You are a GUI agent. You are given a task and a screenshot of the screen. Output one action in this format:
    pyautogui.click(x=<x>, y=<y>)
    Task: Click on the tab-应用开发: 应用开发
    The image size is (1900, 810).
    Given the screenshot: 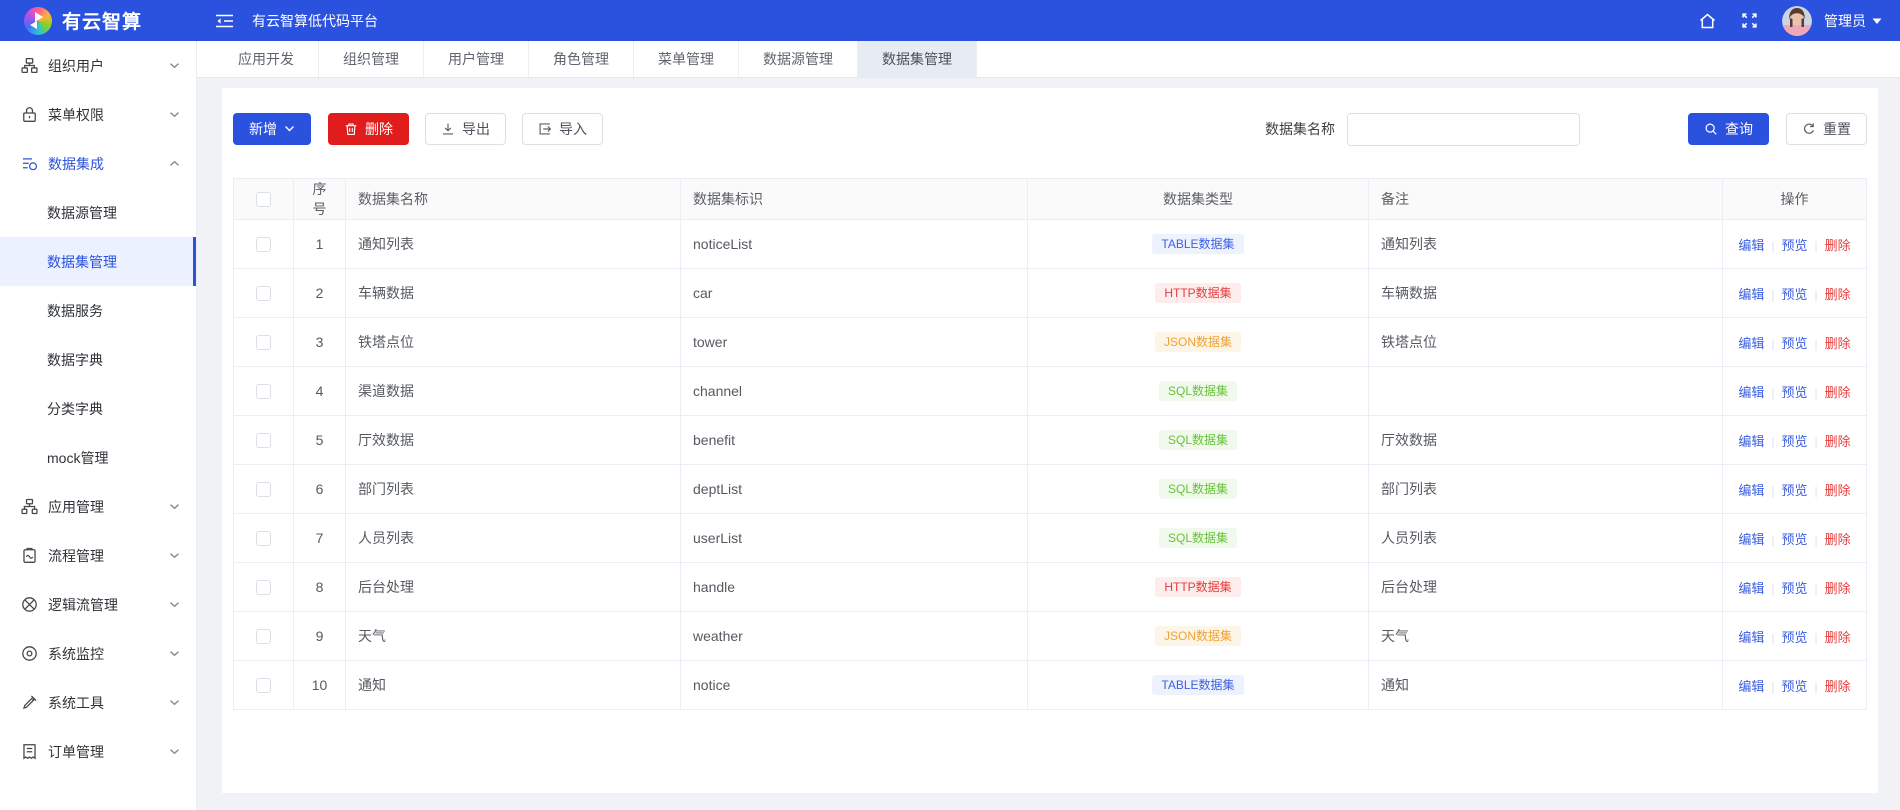 What is the action you would take?
    pyautogui.click(x=266, y=59)
    